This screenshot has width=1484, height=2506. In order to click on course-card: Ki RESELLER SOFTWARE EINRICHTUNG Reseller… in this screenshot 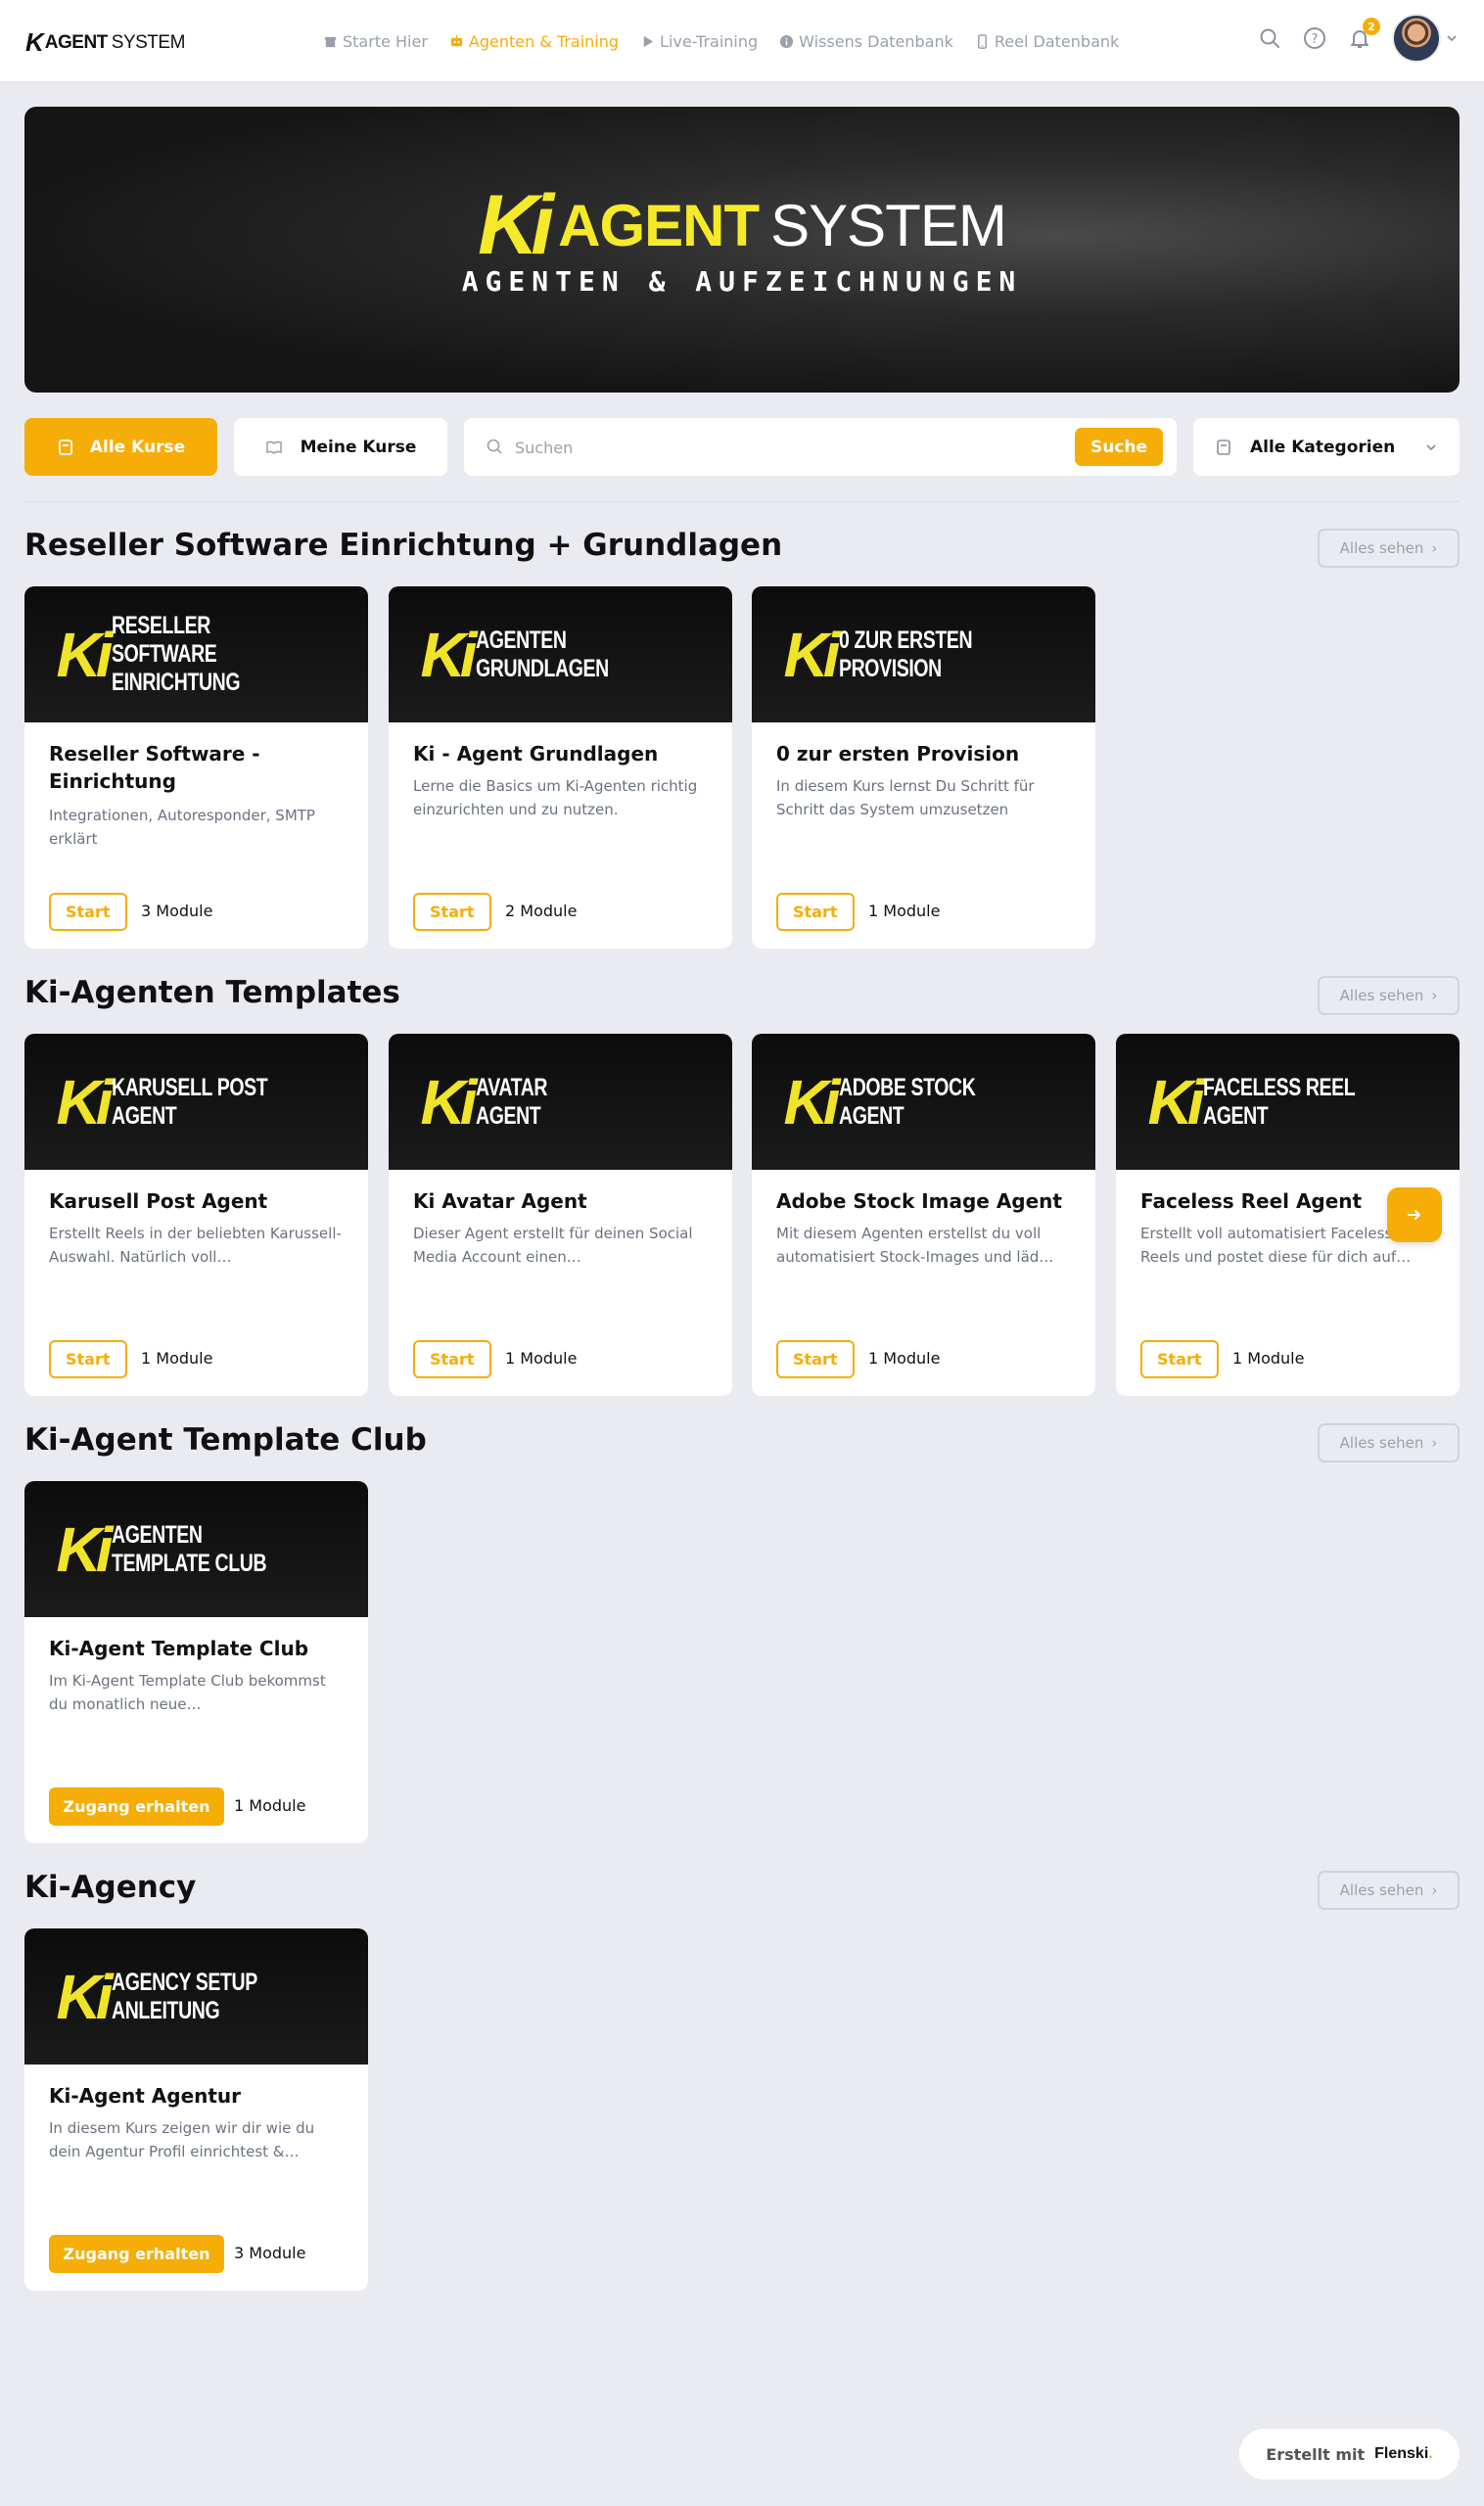, I will do `click(196, 767)`.